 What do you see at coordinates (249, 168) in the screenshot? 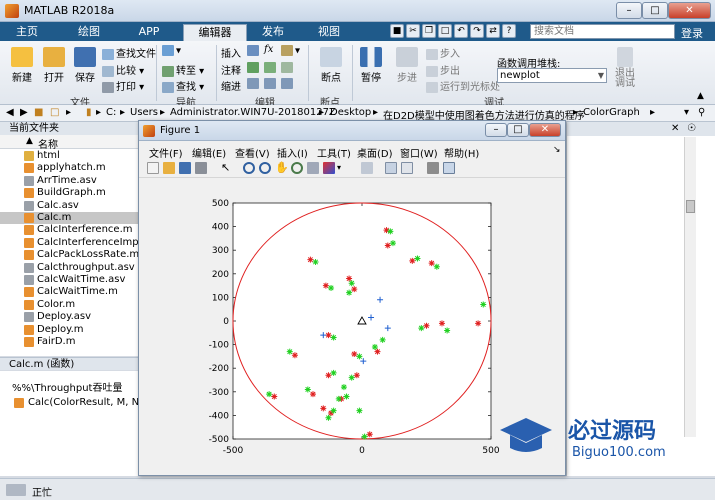
I see `zoom-in-icon` at bounding box center [249, 168].